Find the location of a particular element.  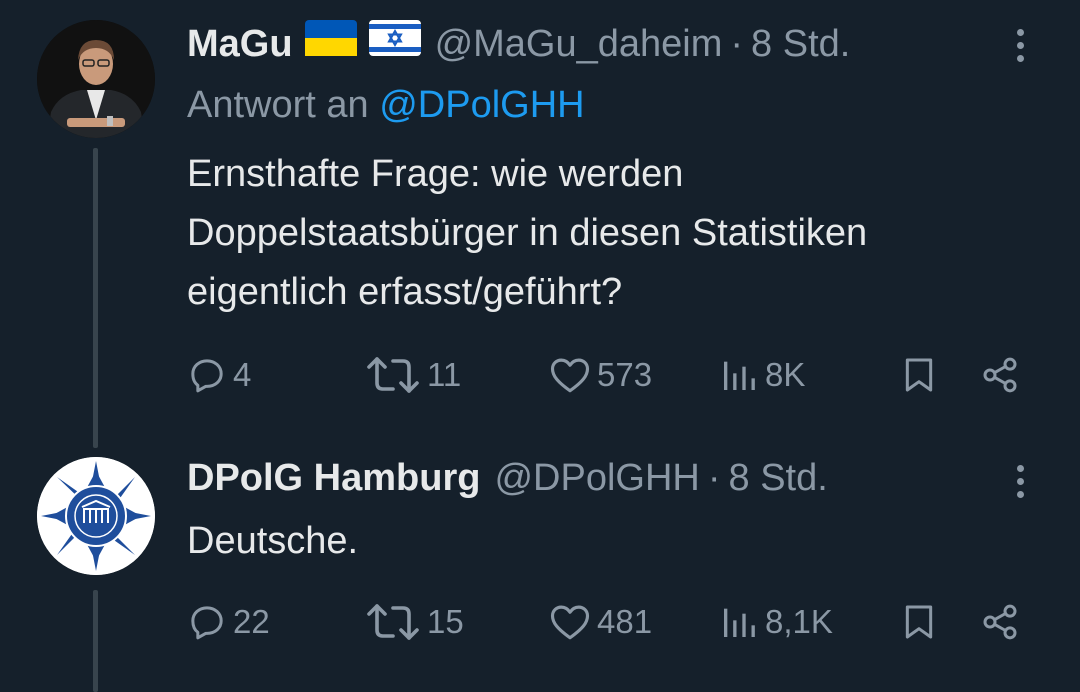

retweet-count: 15 is located at coordinates (445, 621).